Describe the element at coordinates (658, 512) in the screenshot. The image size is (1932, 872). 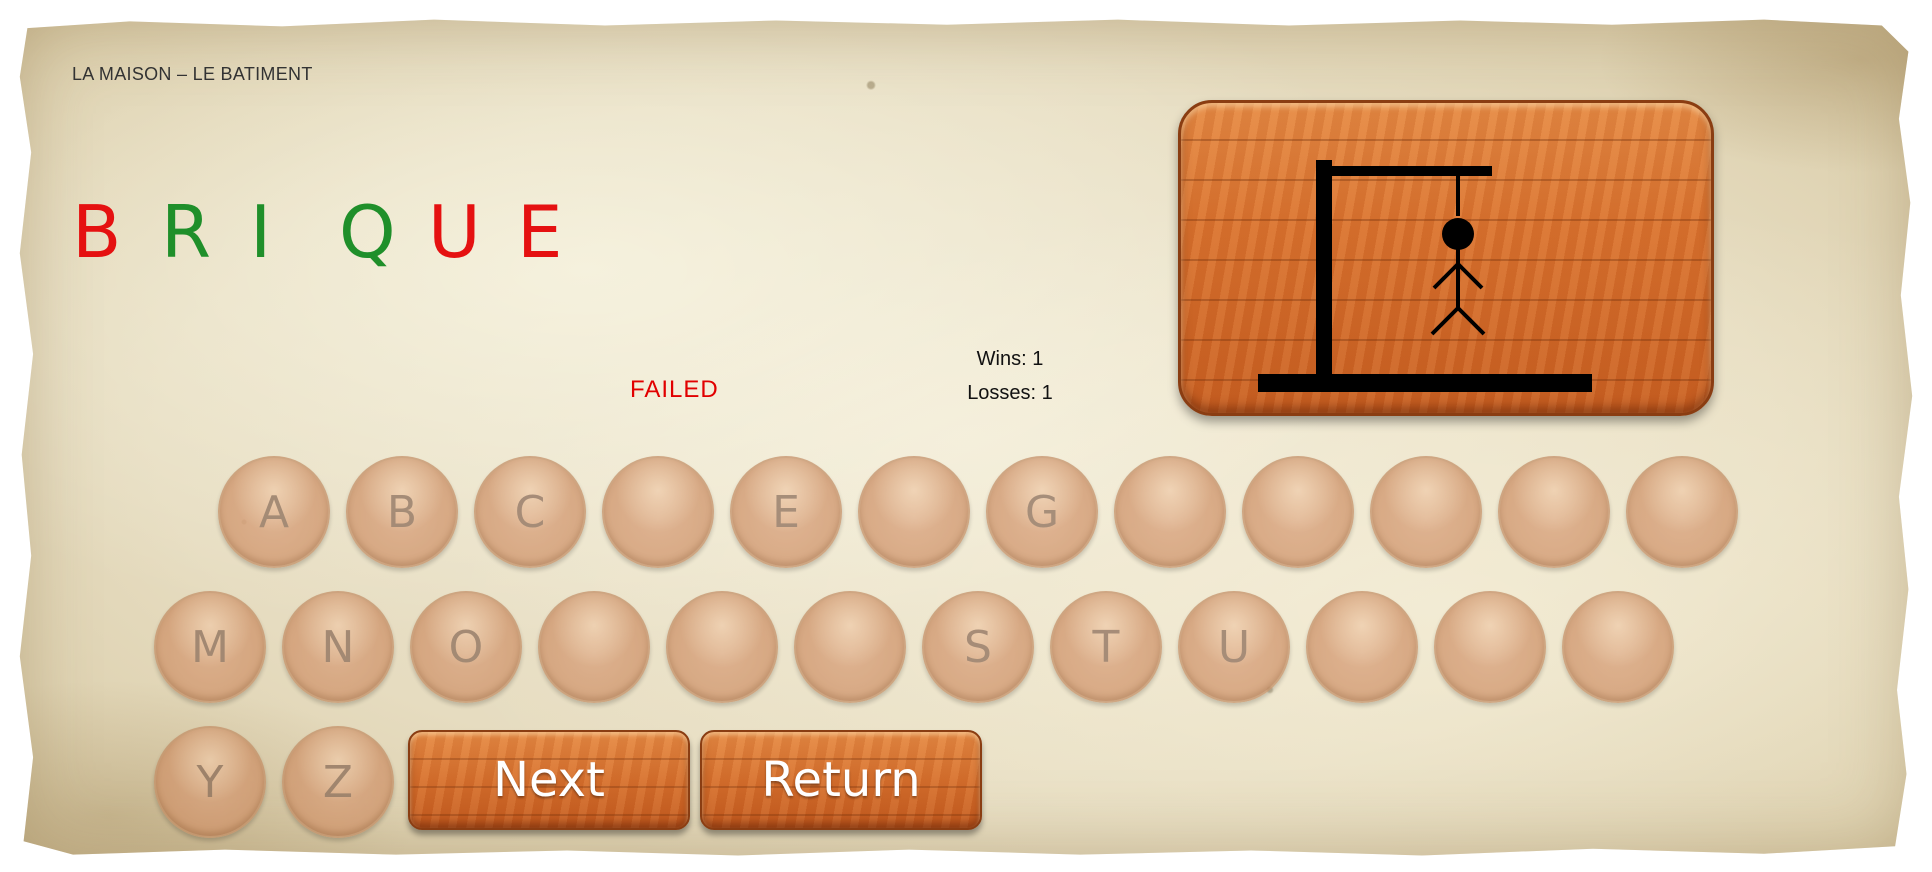
I see `key-d` at that location.